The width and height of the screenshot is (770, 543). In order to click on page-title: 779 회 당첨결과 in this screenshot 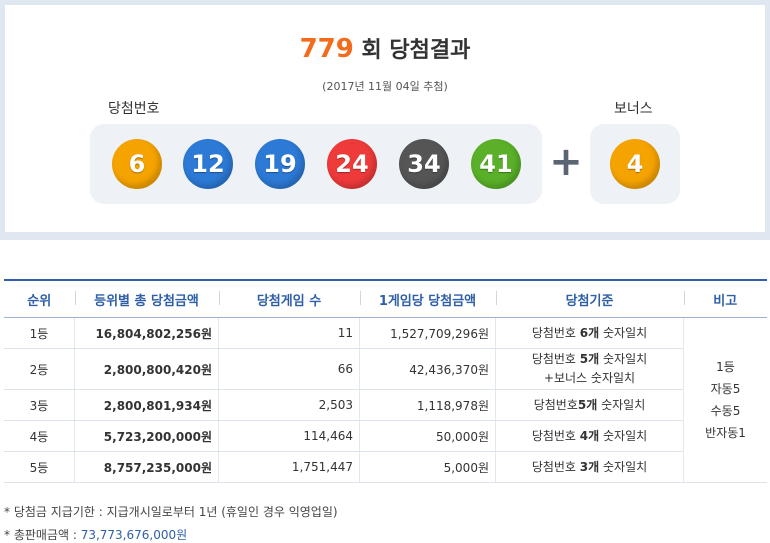, I will do `click(385, 48)`.